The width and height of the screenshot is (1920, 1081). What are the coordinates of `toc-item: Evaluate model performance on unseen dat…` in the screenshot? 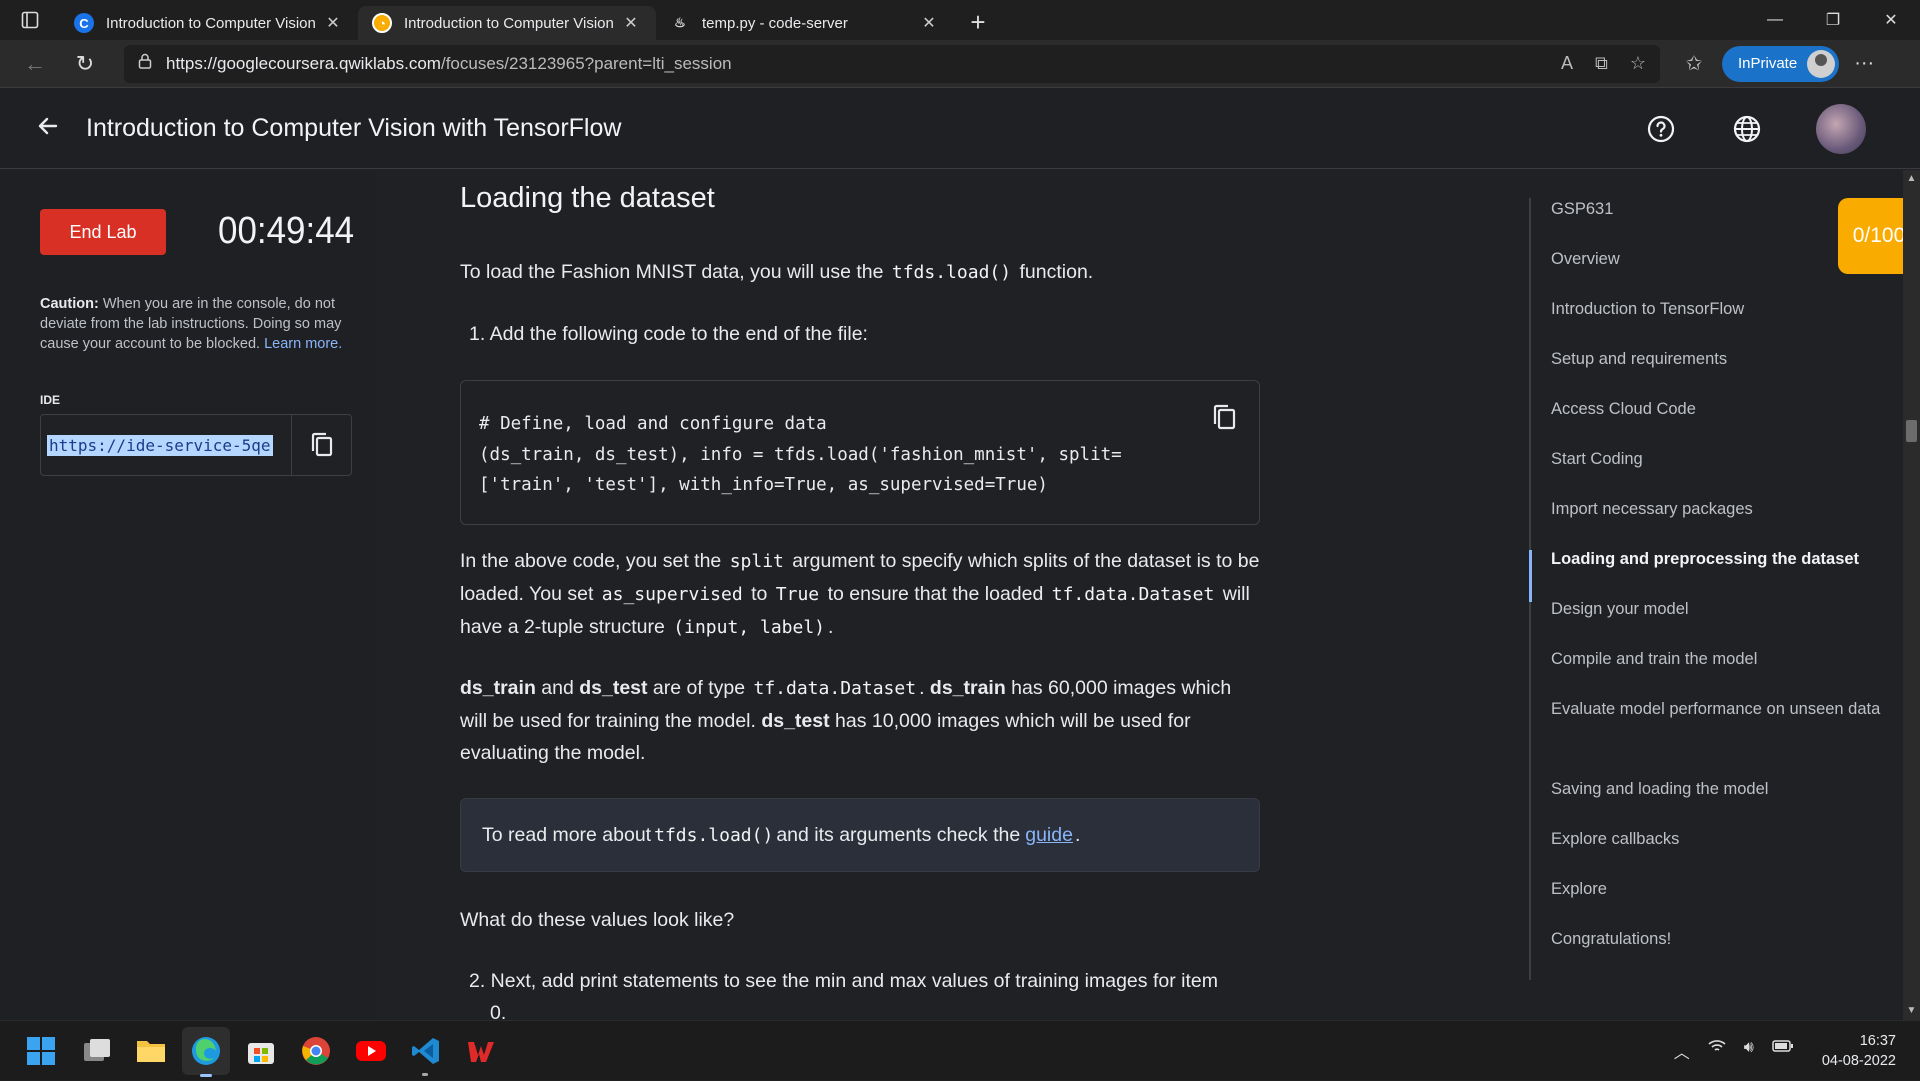 It's located at (1721, 709).